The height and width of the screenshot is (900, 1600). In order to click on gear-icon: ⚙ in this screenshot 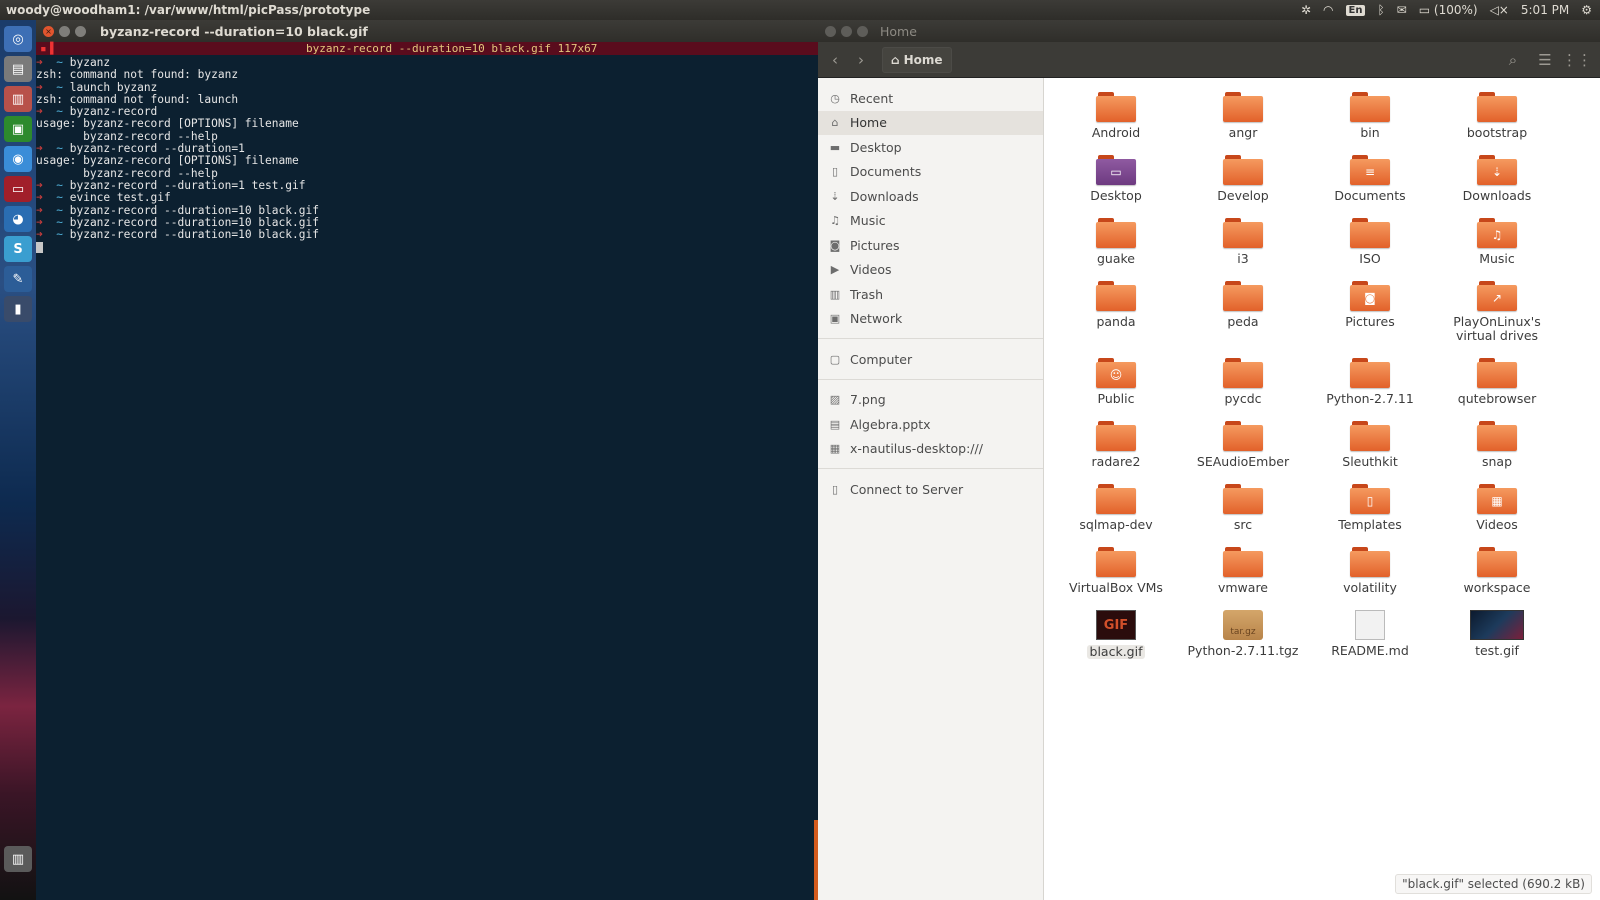, I will do `click(1586, 10)`.